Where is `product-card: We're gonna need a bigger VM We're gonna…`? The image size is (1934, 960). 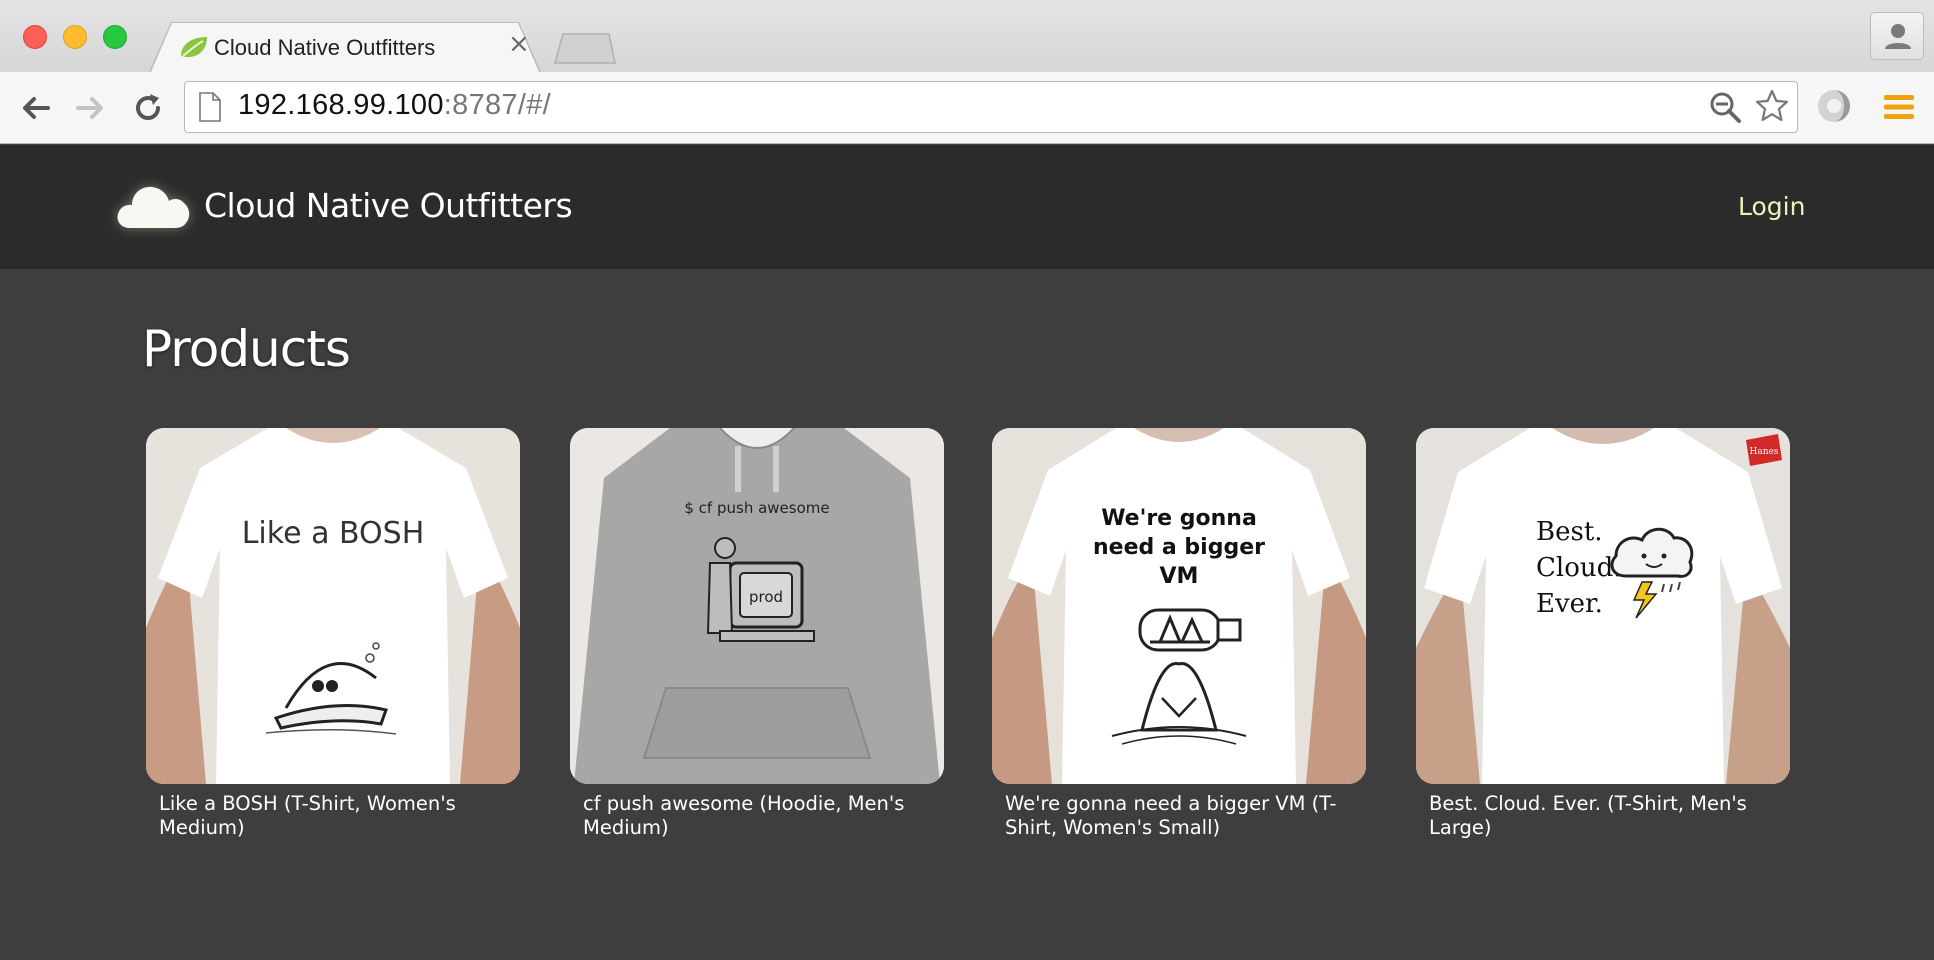 product-card: We're gonna need a bigger VM We're gonna… is located at coordinates (1179, 634).